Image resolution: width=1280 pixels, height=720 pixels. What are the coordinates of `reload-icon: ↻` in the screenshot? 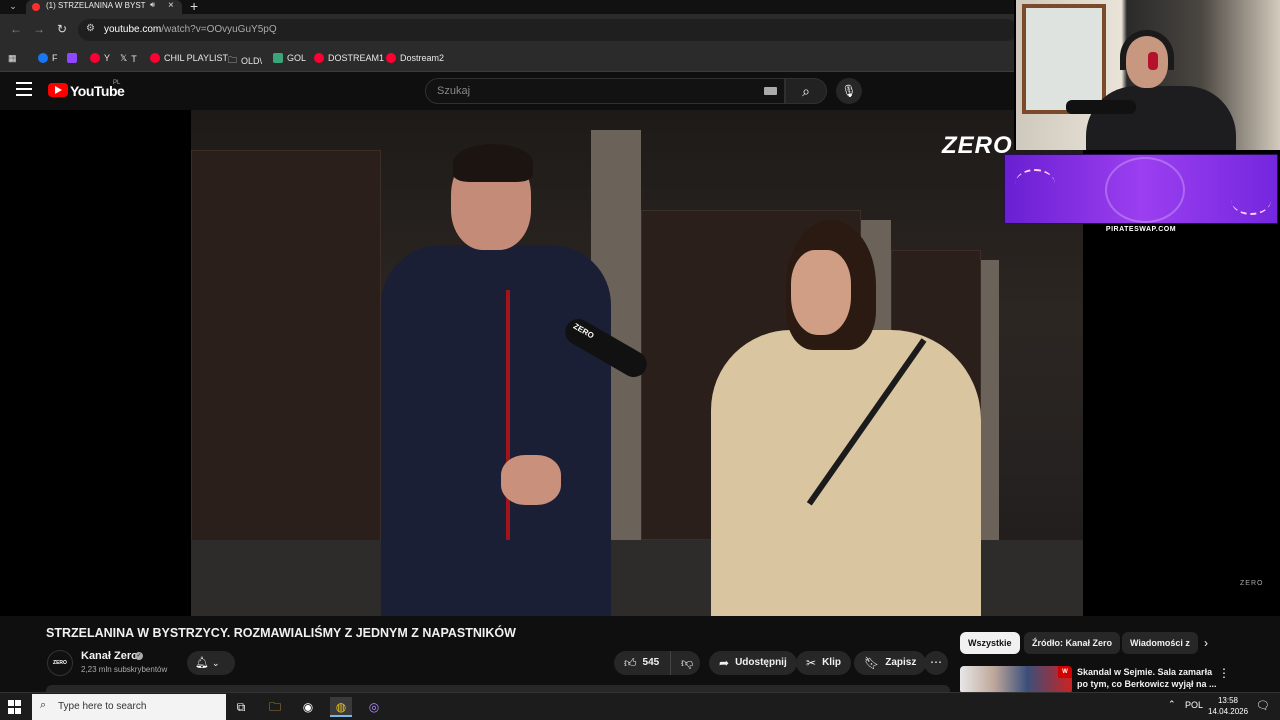 It's located at (62, 29).